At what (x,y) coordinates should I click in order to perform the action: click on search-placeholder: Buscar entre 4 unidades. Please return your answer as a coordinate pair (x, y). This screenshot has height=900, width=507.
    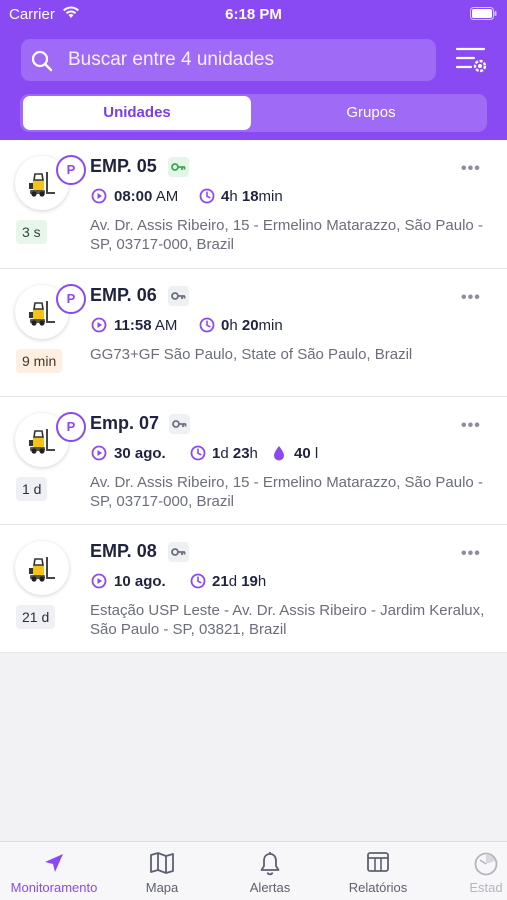
    Looking at the image, I should click on (171, 59).